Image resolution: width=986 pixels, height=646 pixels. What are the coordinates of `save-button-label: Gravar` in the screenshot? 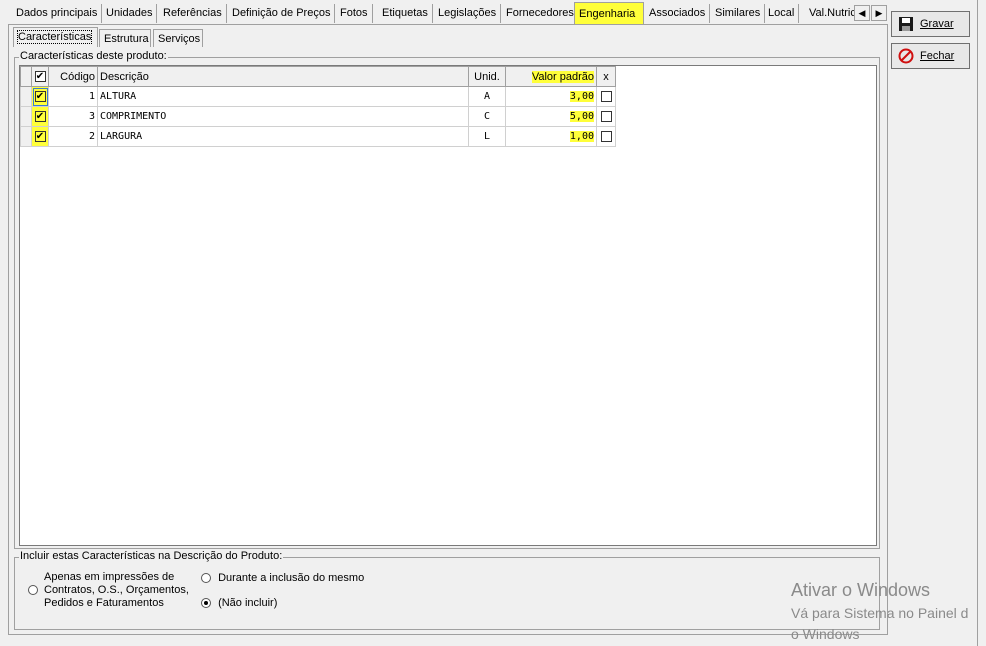 It's located at (937, 24).